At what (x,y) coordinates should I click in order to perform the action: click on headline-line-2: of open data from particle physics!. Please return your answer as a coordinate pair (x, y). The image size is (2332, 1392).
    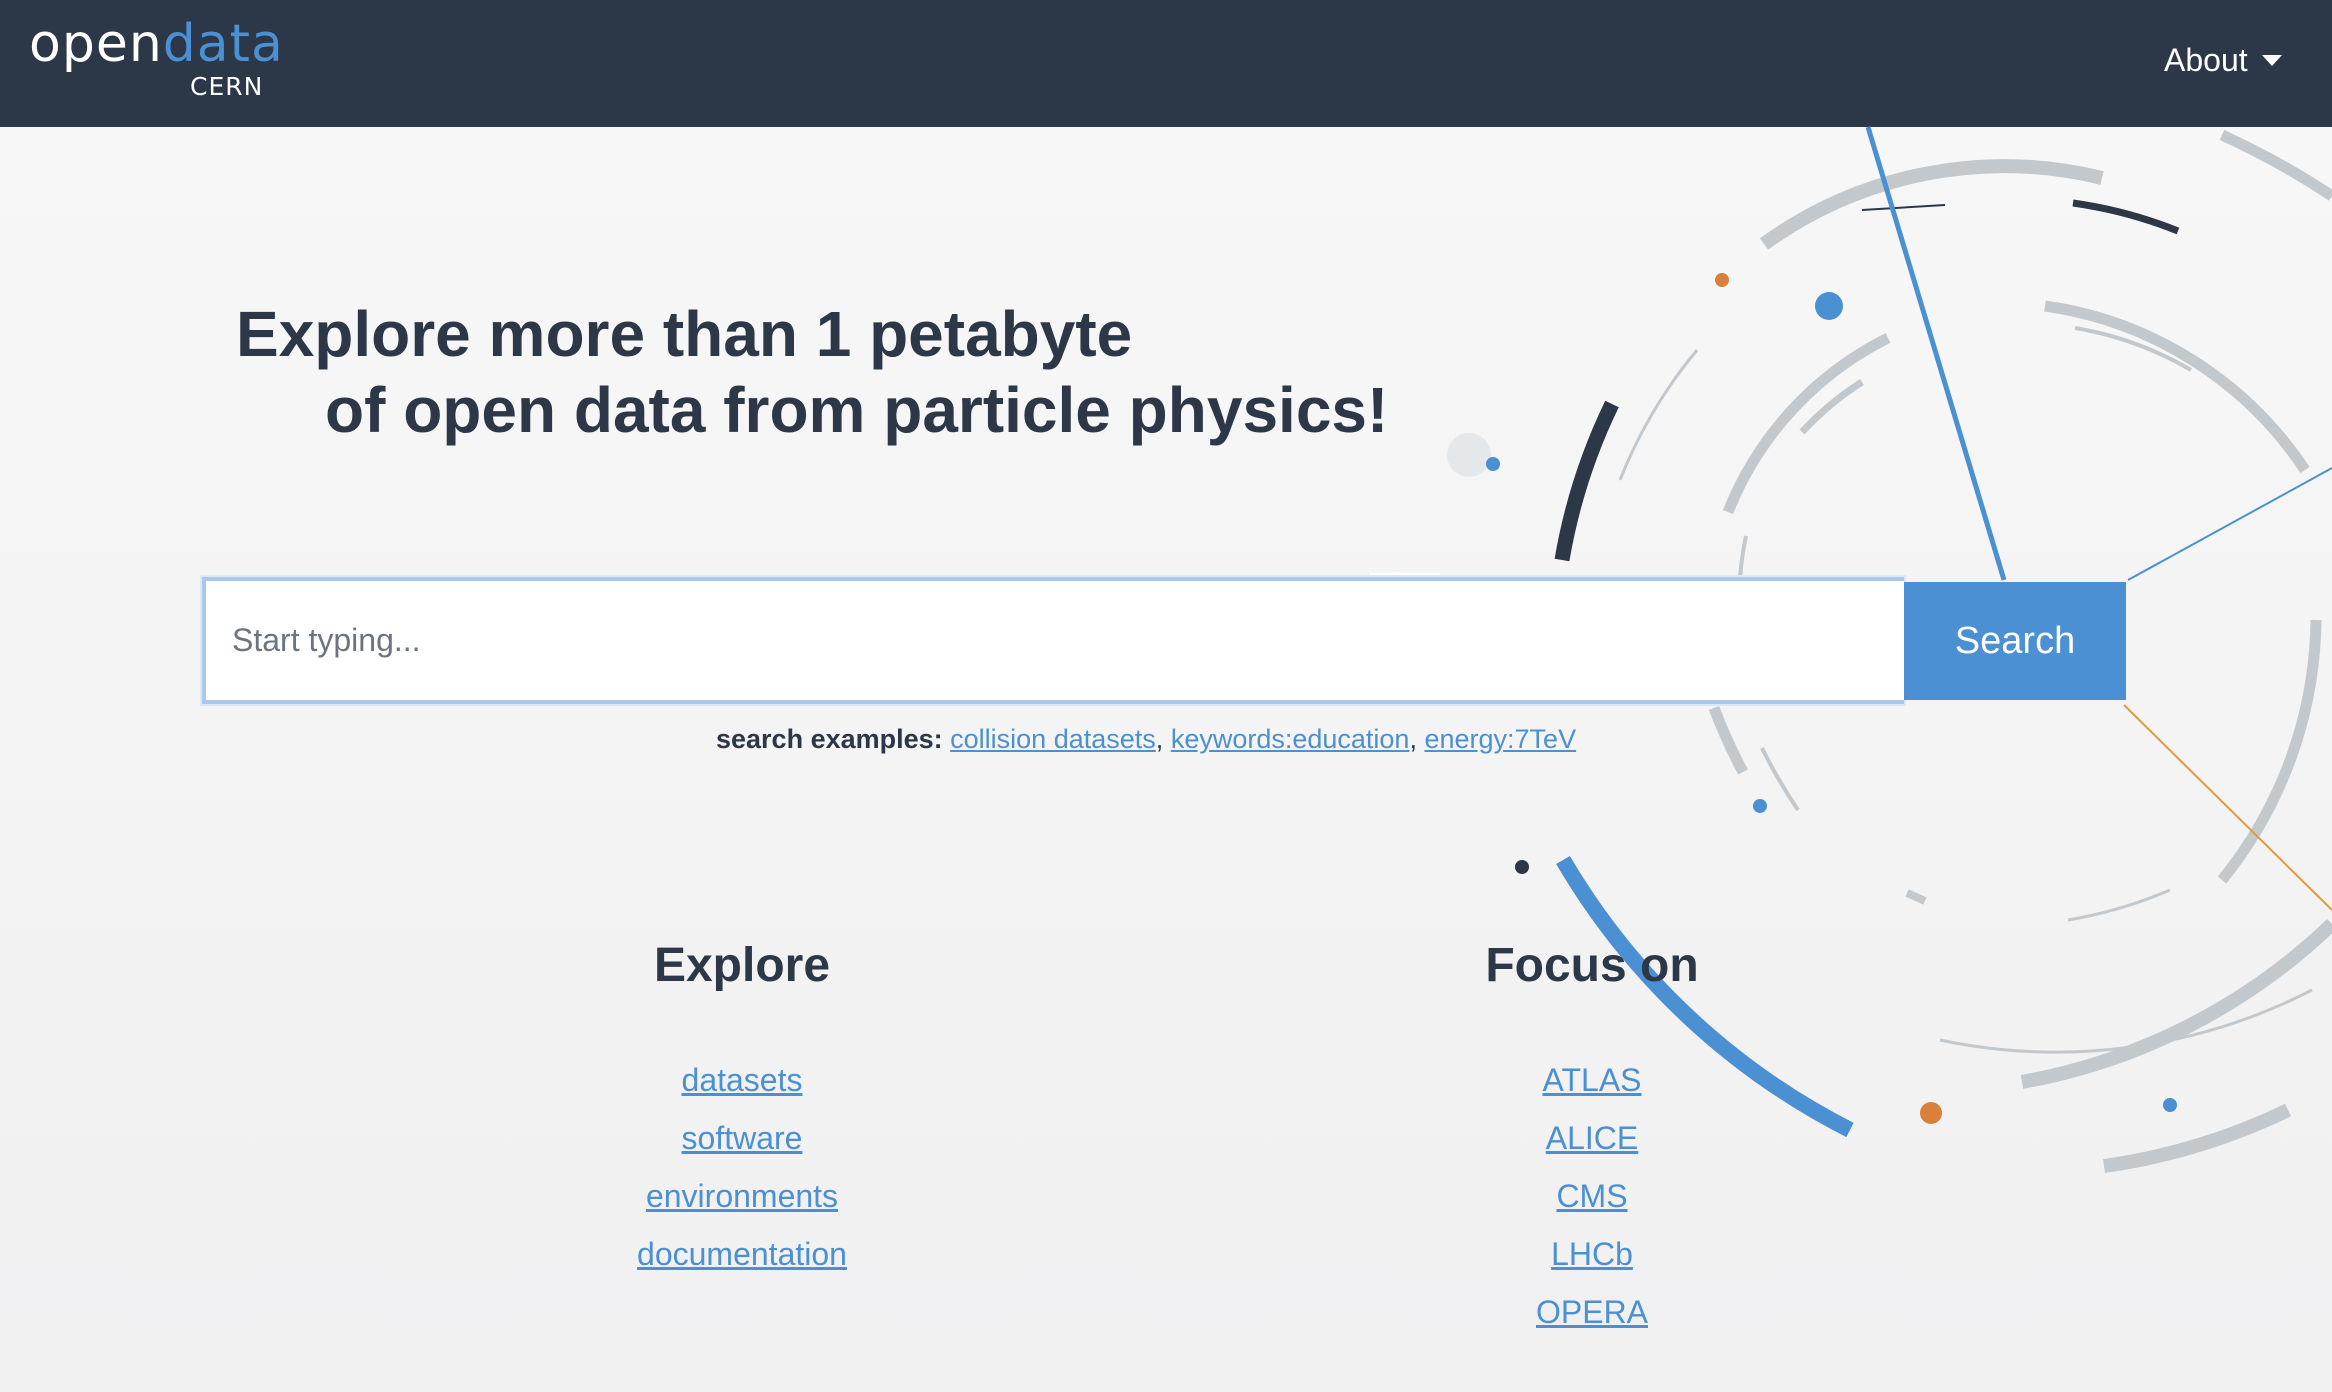
    Looking at the image, I should click on (857, 410).